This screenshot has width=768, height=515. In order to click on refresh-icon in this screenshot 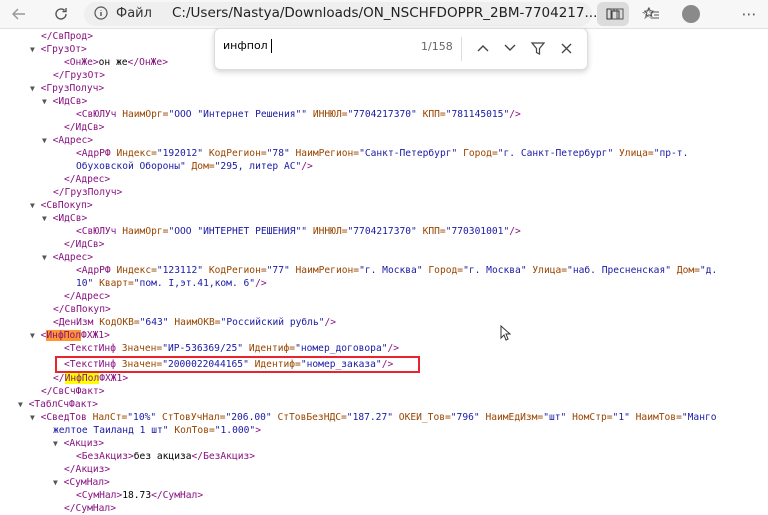, I will do `click(61, 14)`.